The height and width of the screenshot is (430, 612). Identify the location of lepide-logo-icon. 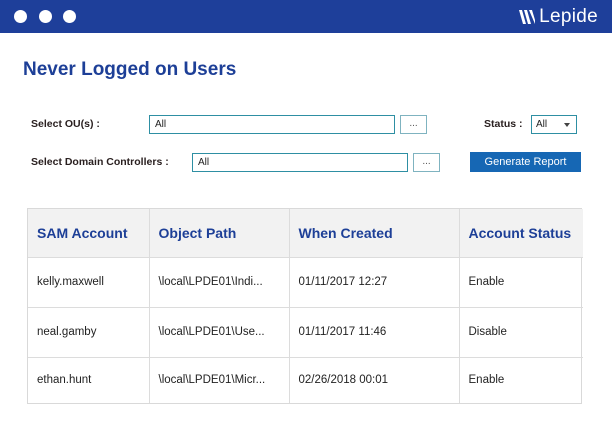
(527, 17).